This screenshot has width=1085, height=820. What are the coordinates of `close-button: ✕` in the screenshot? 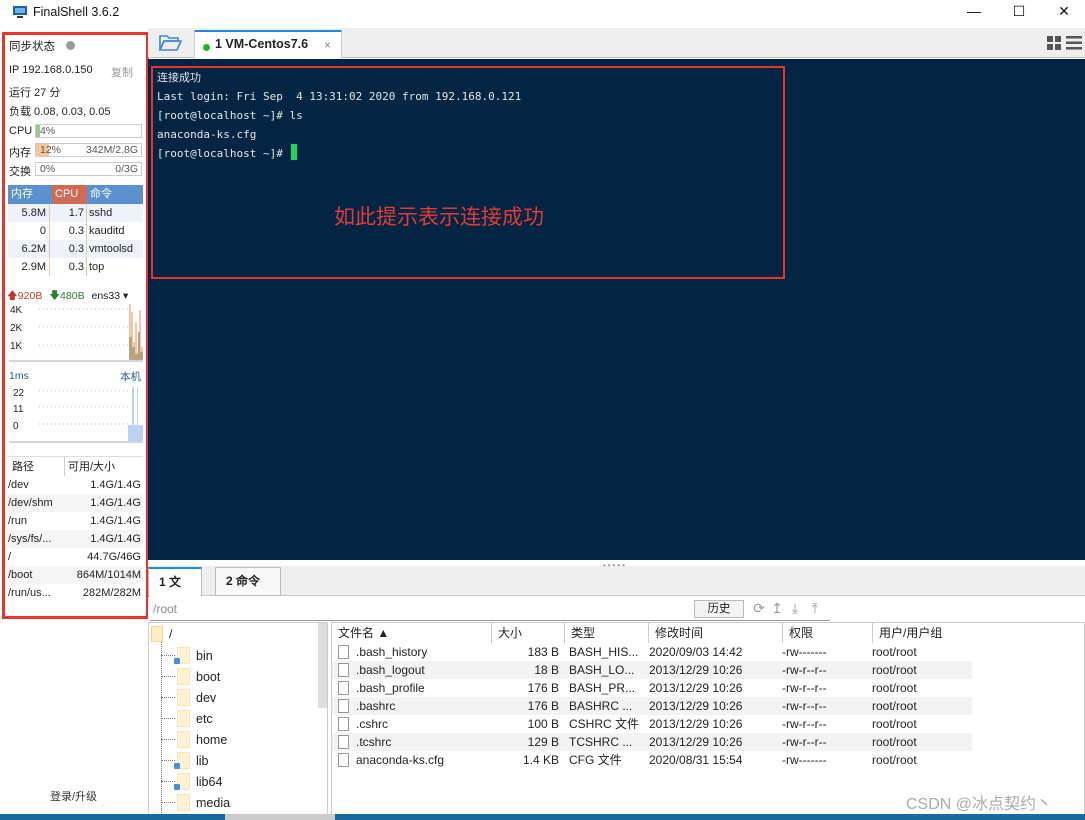 It's located at (1063, 12).